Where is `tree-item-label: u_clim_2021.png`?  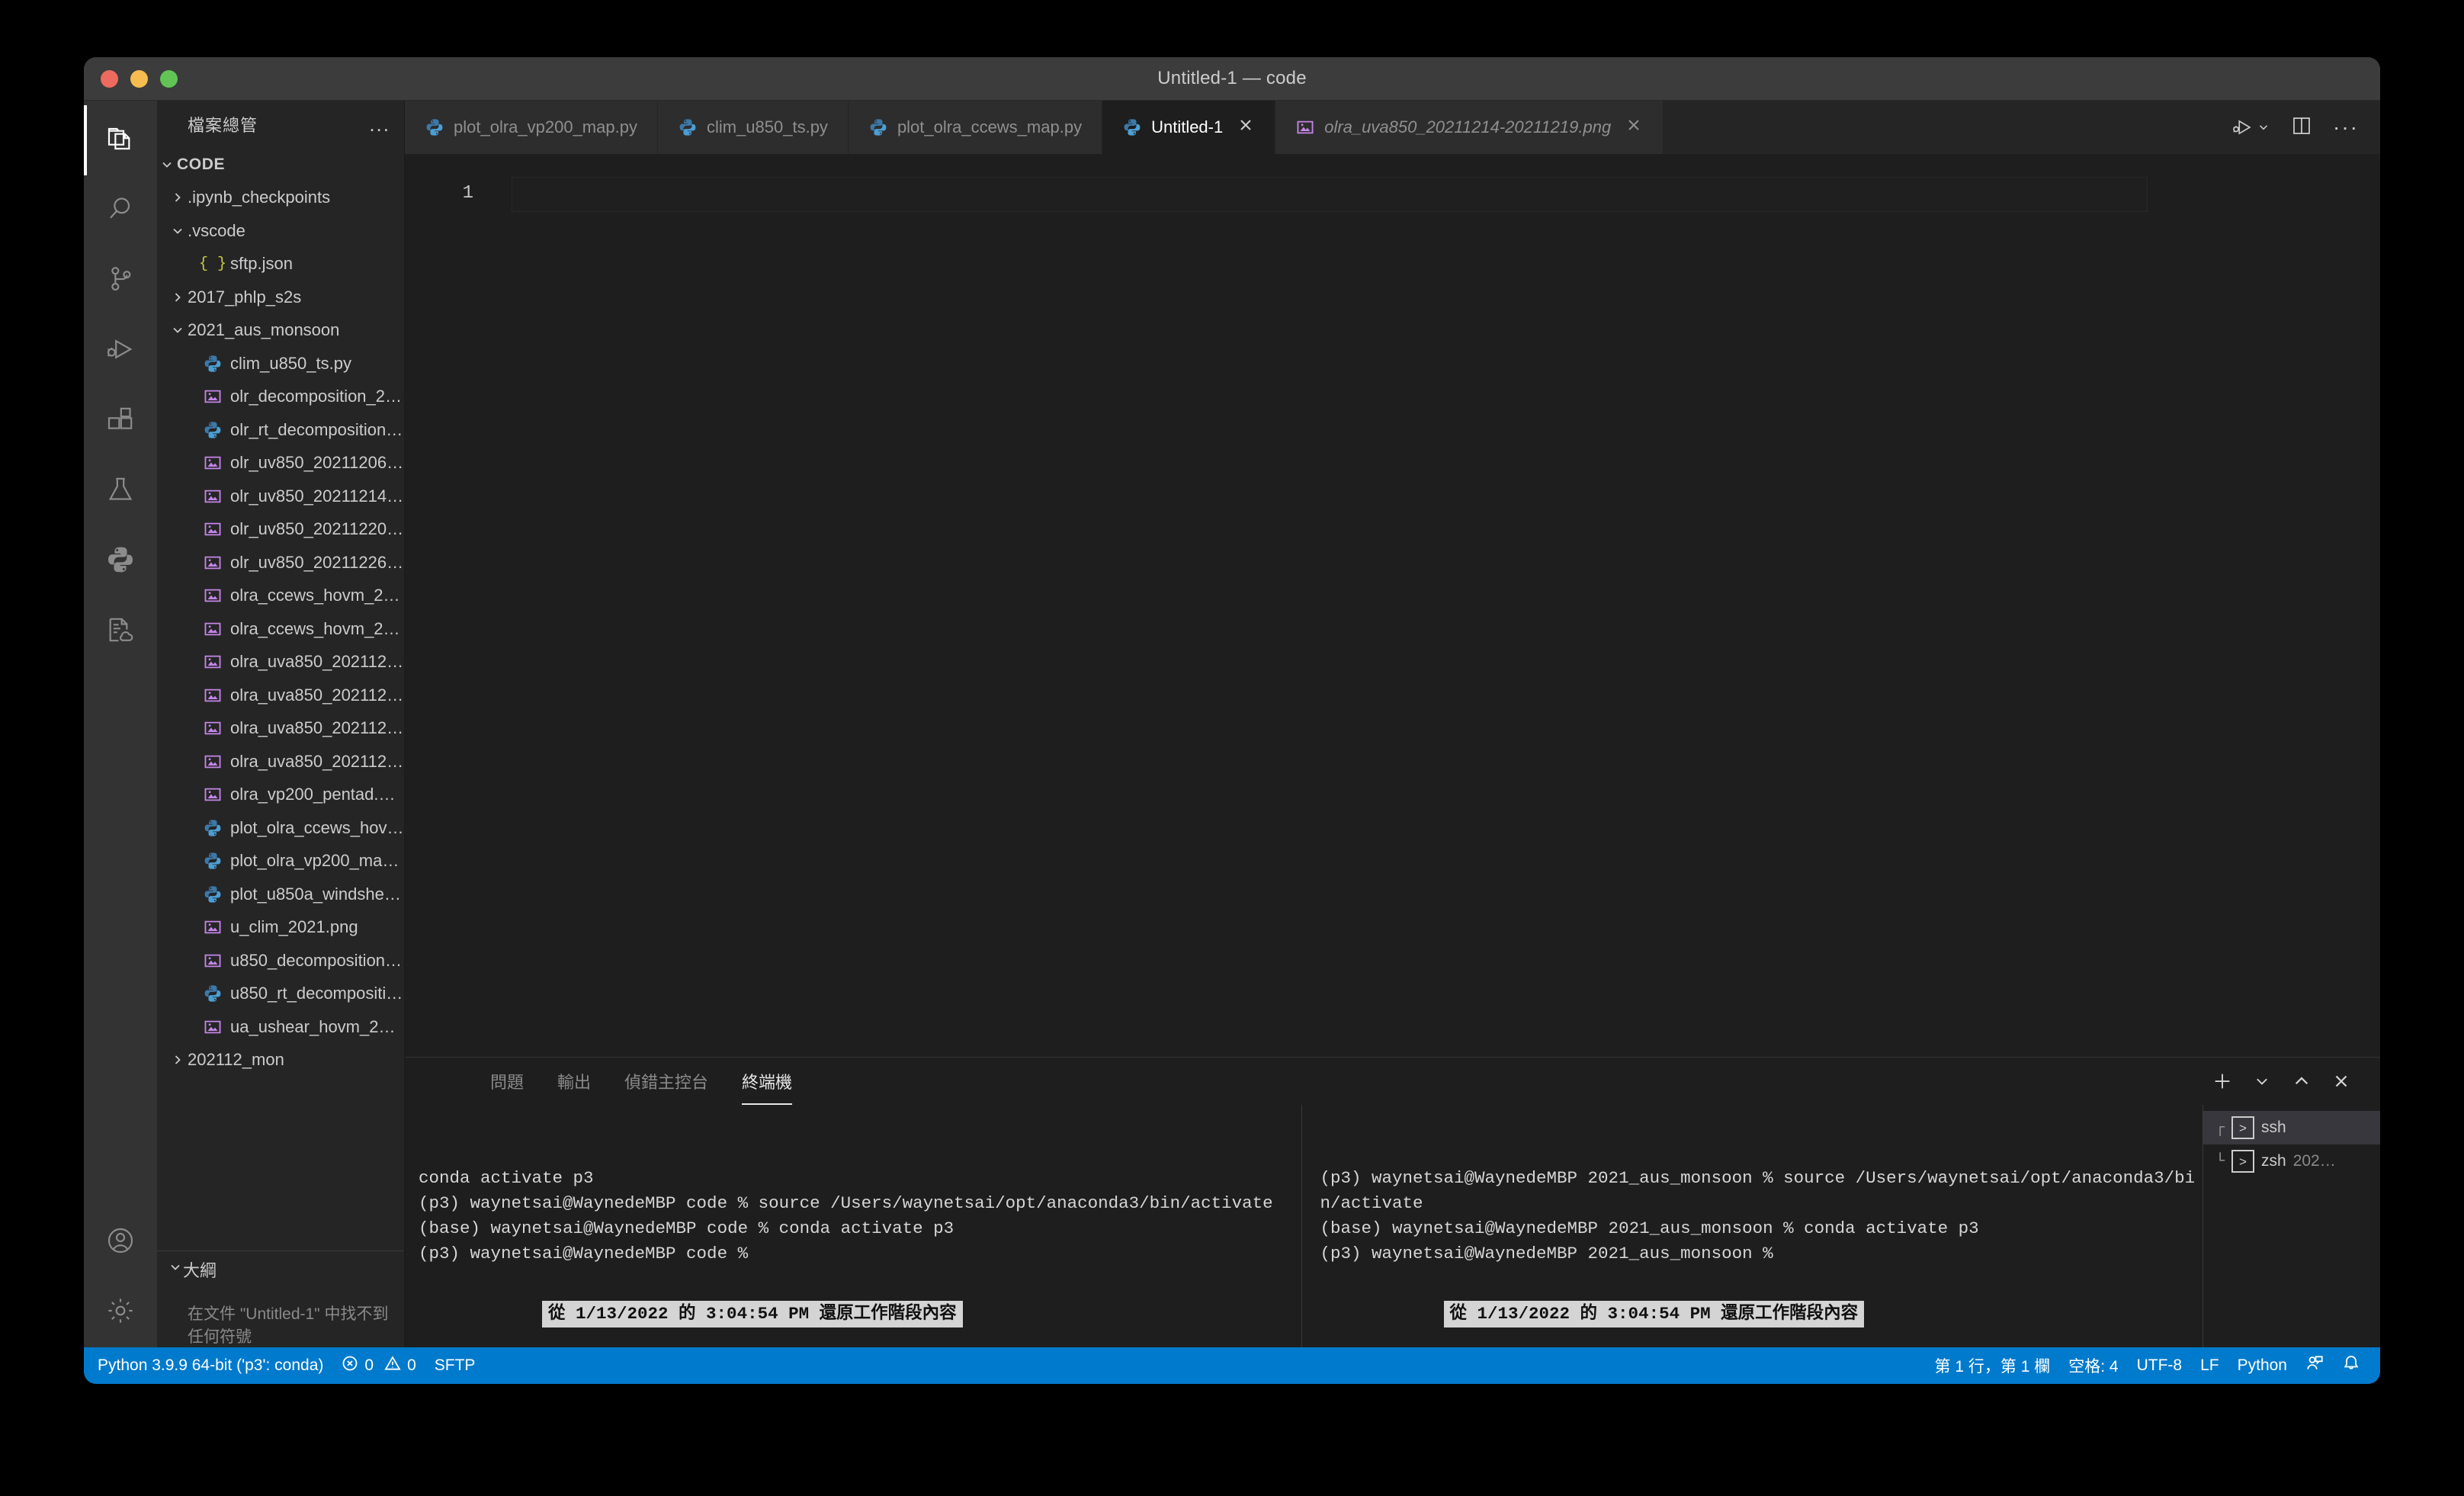 tree-item-label: u_clim_2021.png is located at coordinates (294, 927).